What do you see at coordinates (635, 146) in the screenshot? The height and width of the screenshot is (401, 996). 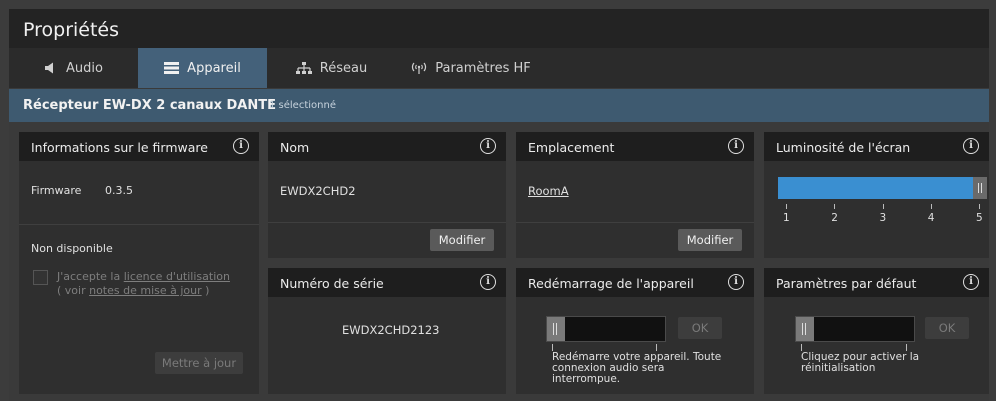 I see `location-panel-header: Emplacement i` at bounding box center [635, 146].